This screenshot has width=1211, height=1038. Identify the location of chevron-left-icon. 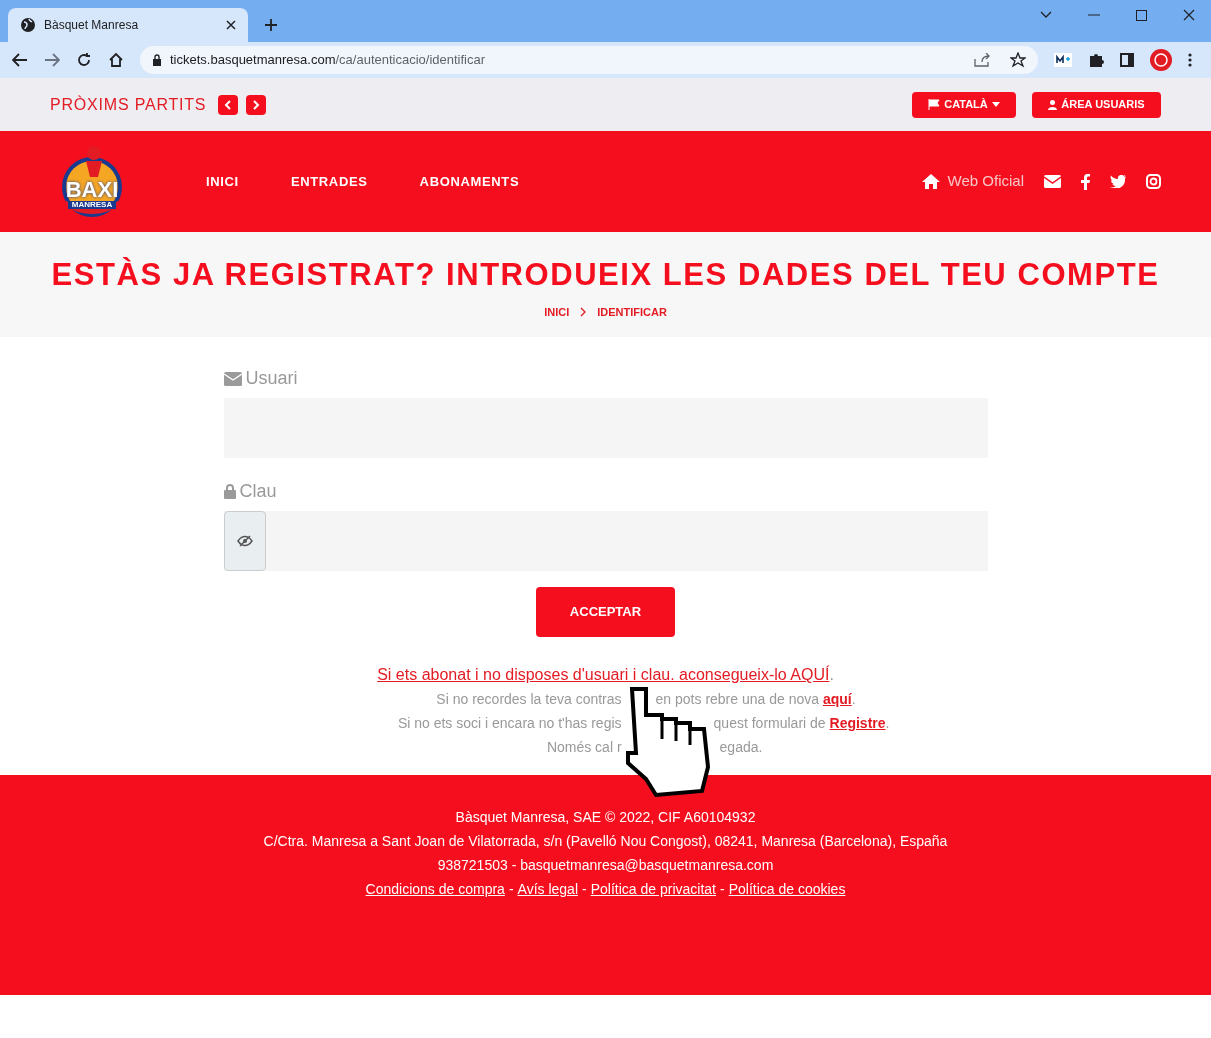
(228, 104).